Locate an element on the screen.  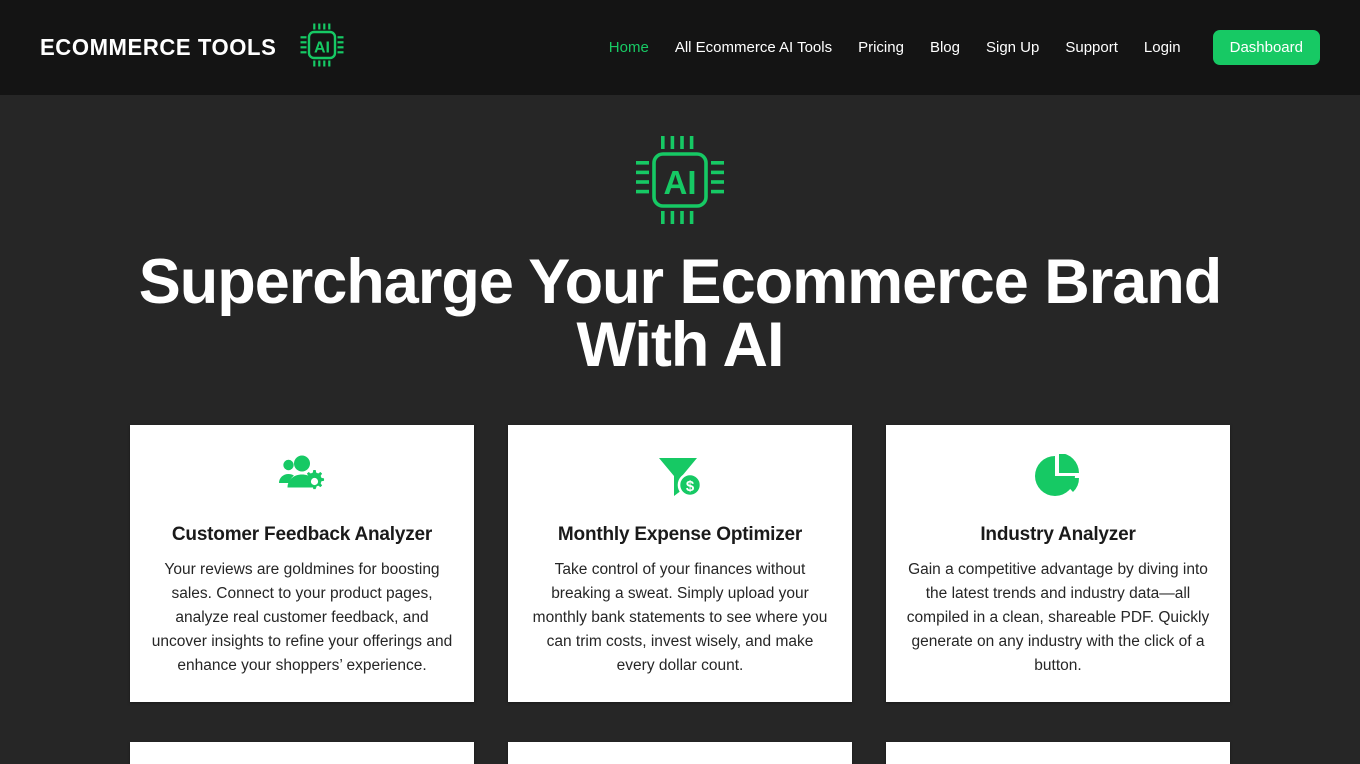
brand-logo: ECOMMERCE TOOLS AI is located at coordinates (194, 47).